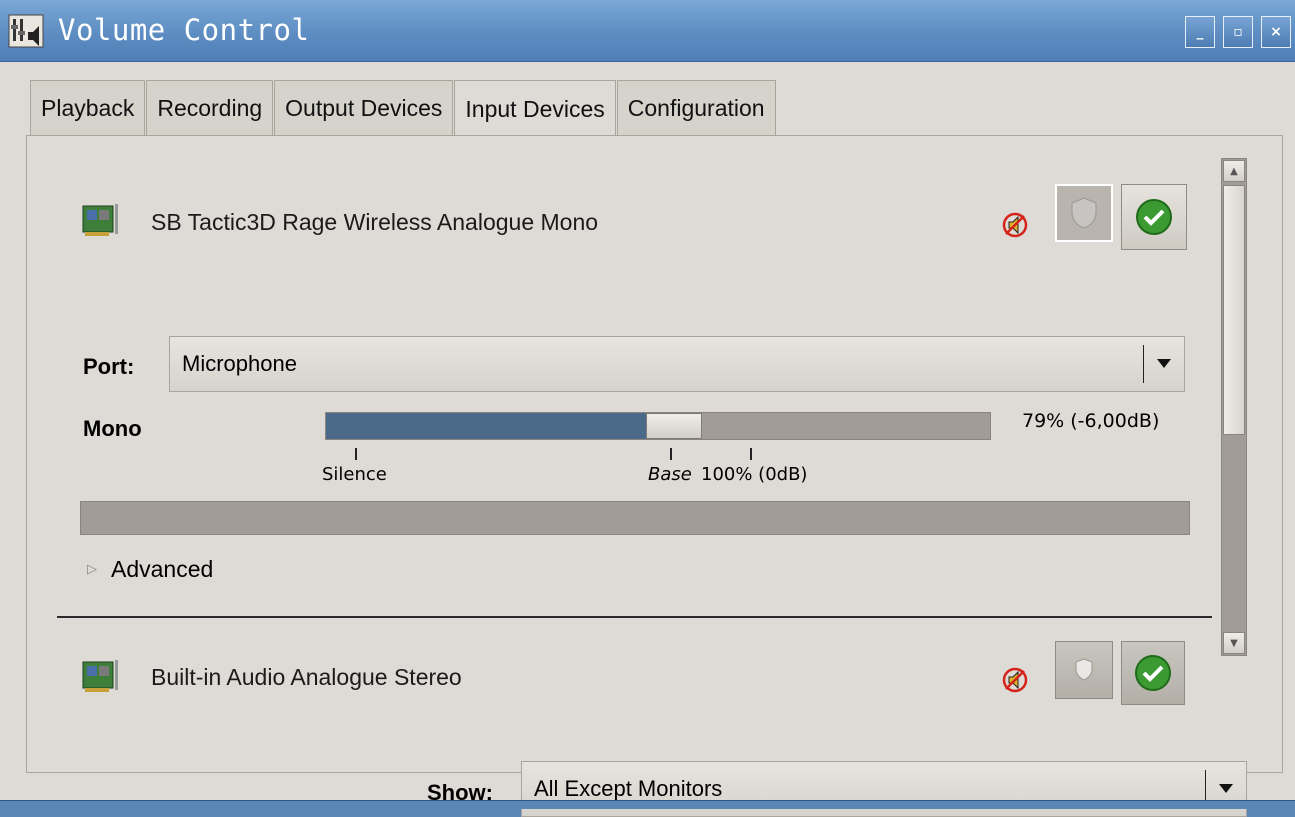 This screenshot has width=1295, height=817. What do you see at coordinates (647, 31) in the screenshot?
I see `title-bar: Volume Control _ ▫ ×` at bounding box center [647, 31].